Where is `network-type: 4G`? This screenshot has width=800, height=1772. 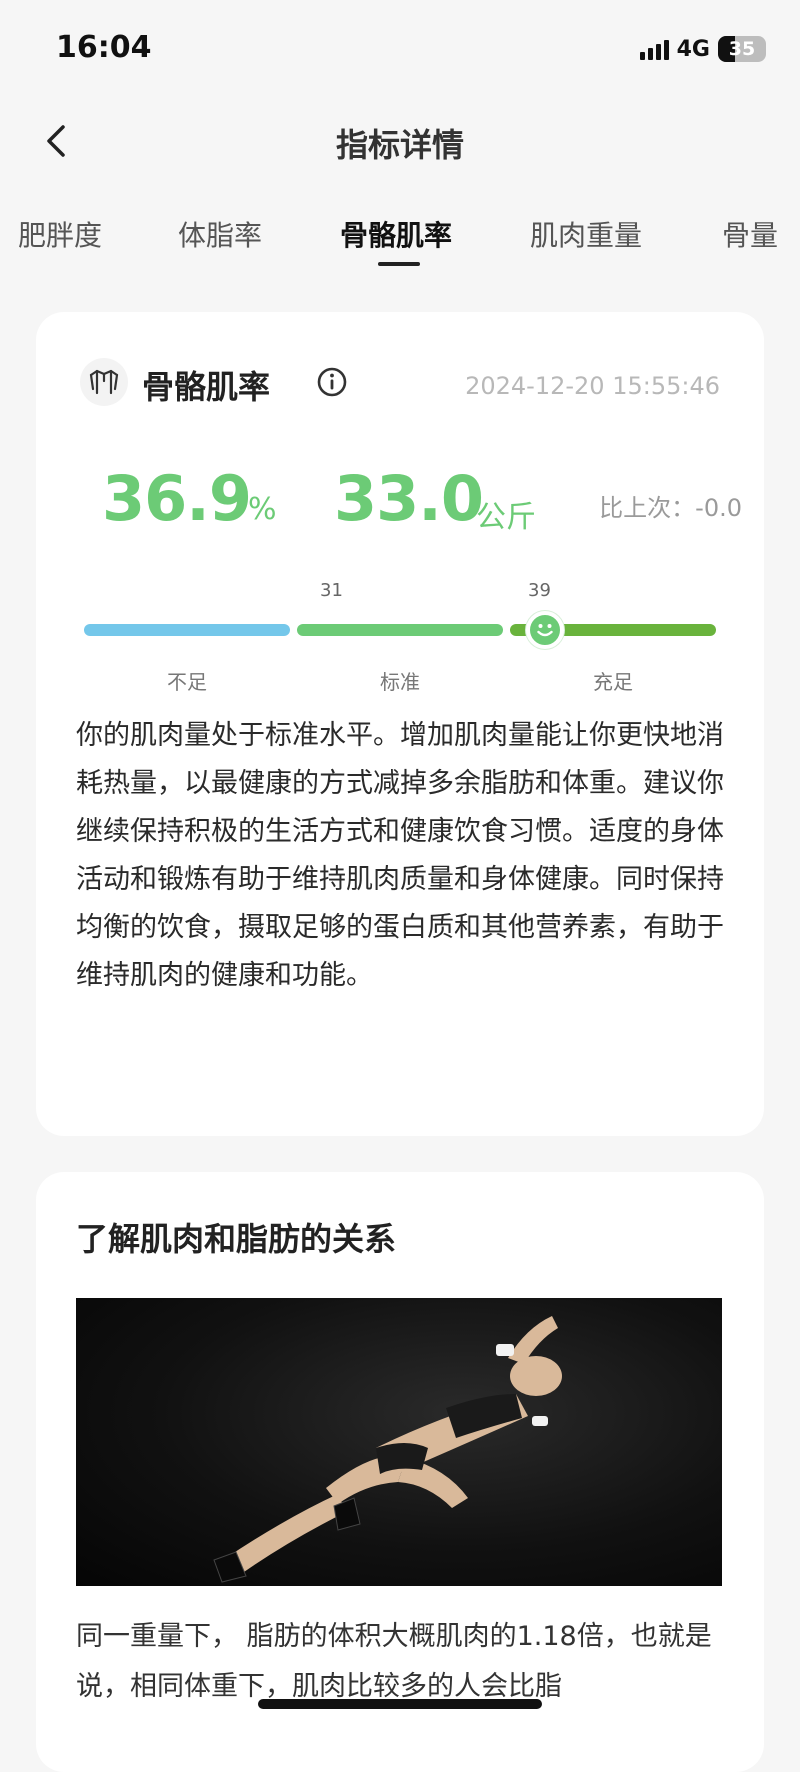
network-type: 4G is located at coordinates (693, 49).